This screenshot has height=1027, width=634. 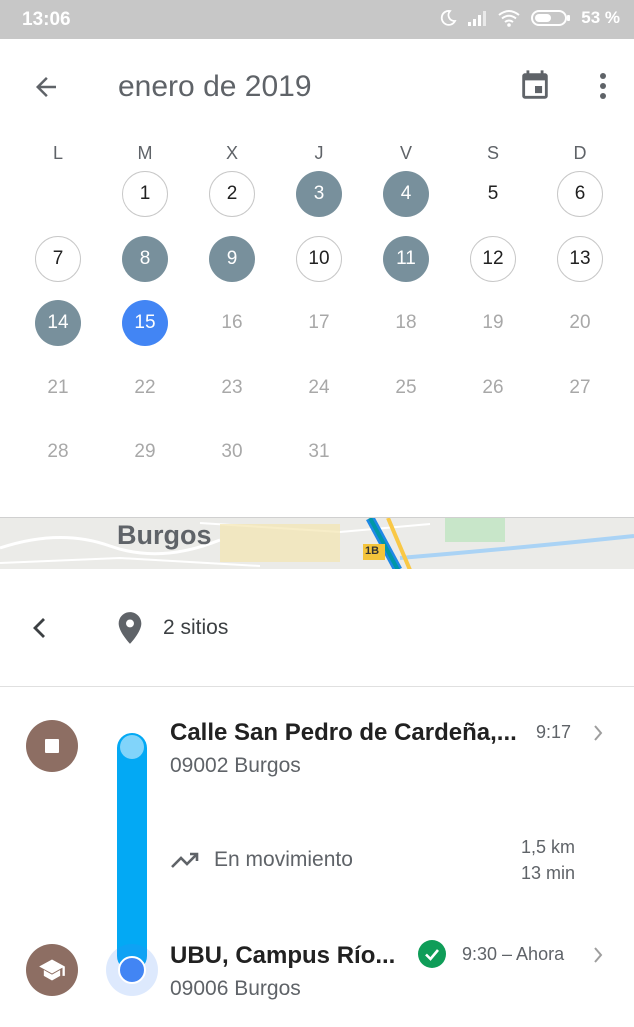 I want to click on status-icons: 53 %, so click(x=529, y=18).